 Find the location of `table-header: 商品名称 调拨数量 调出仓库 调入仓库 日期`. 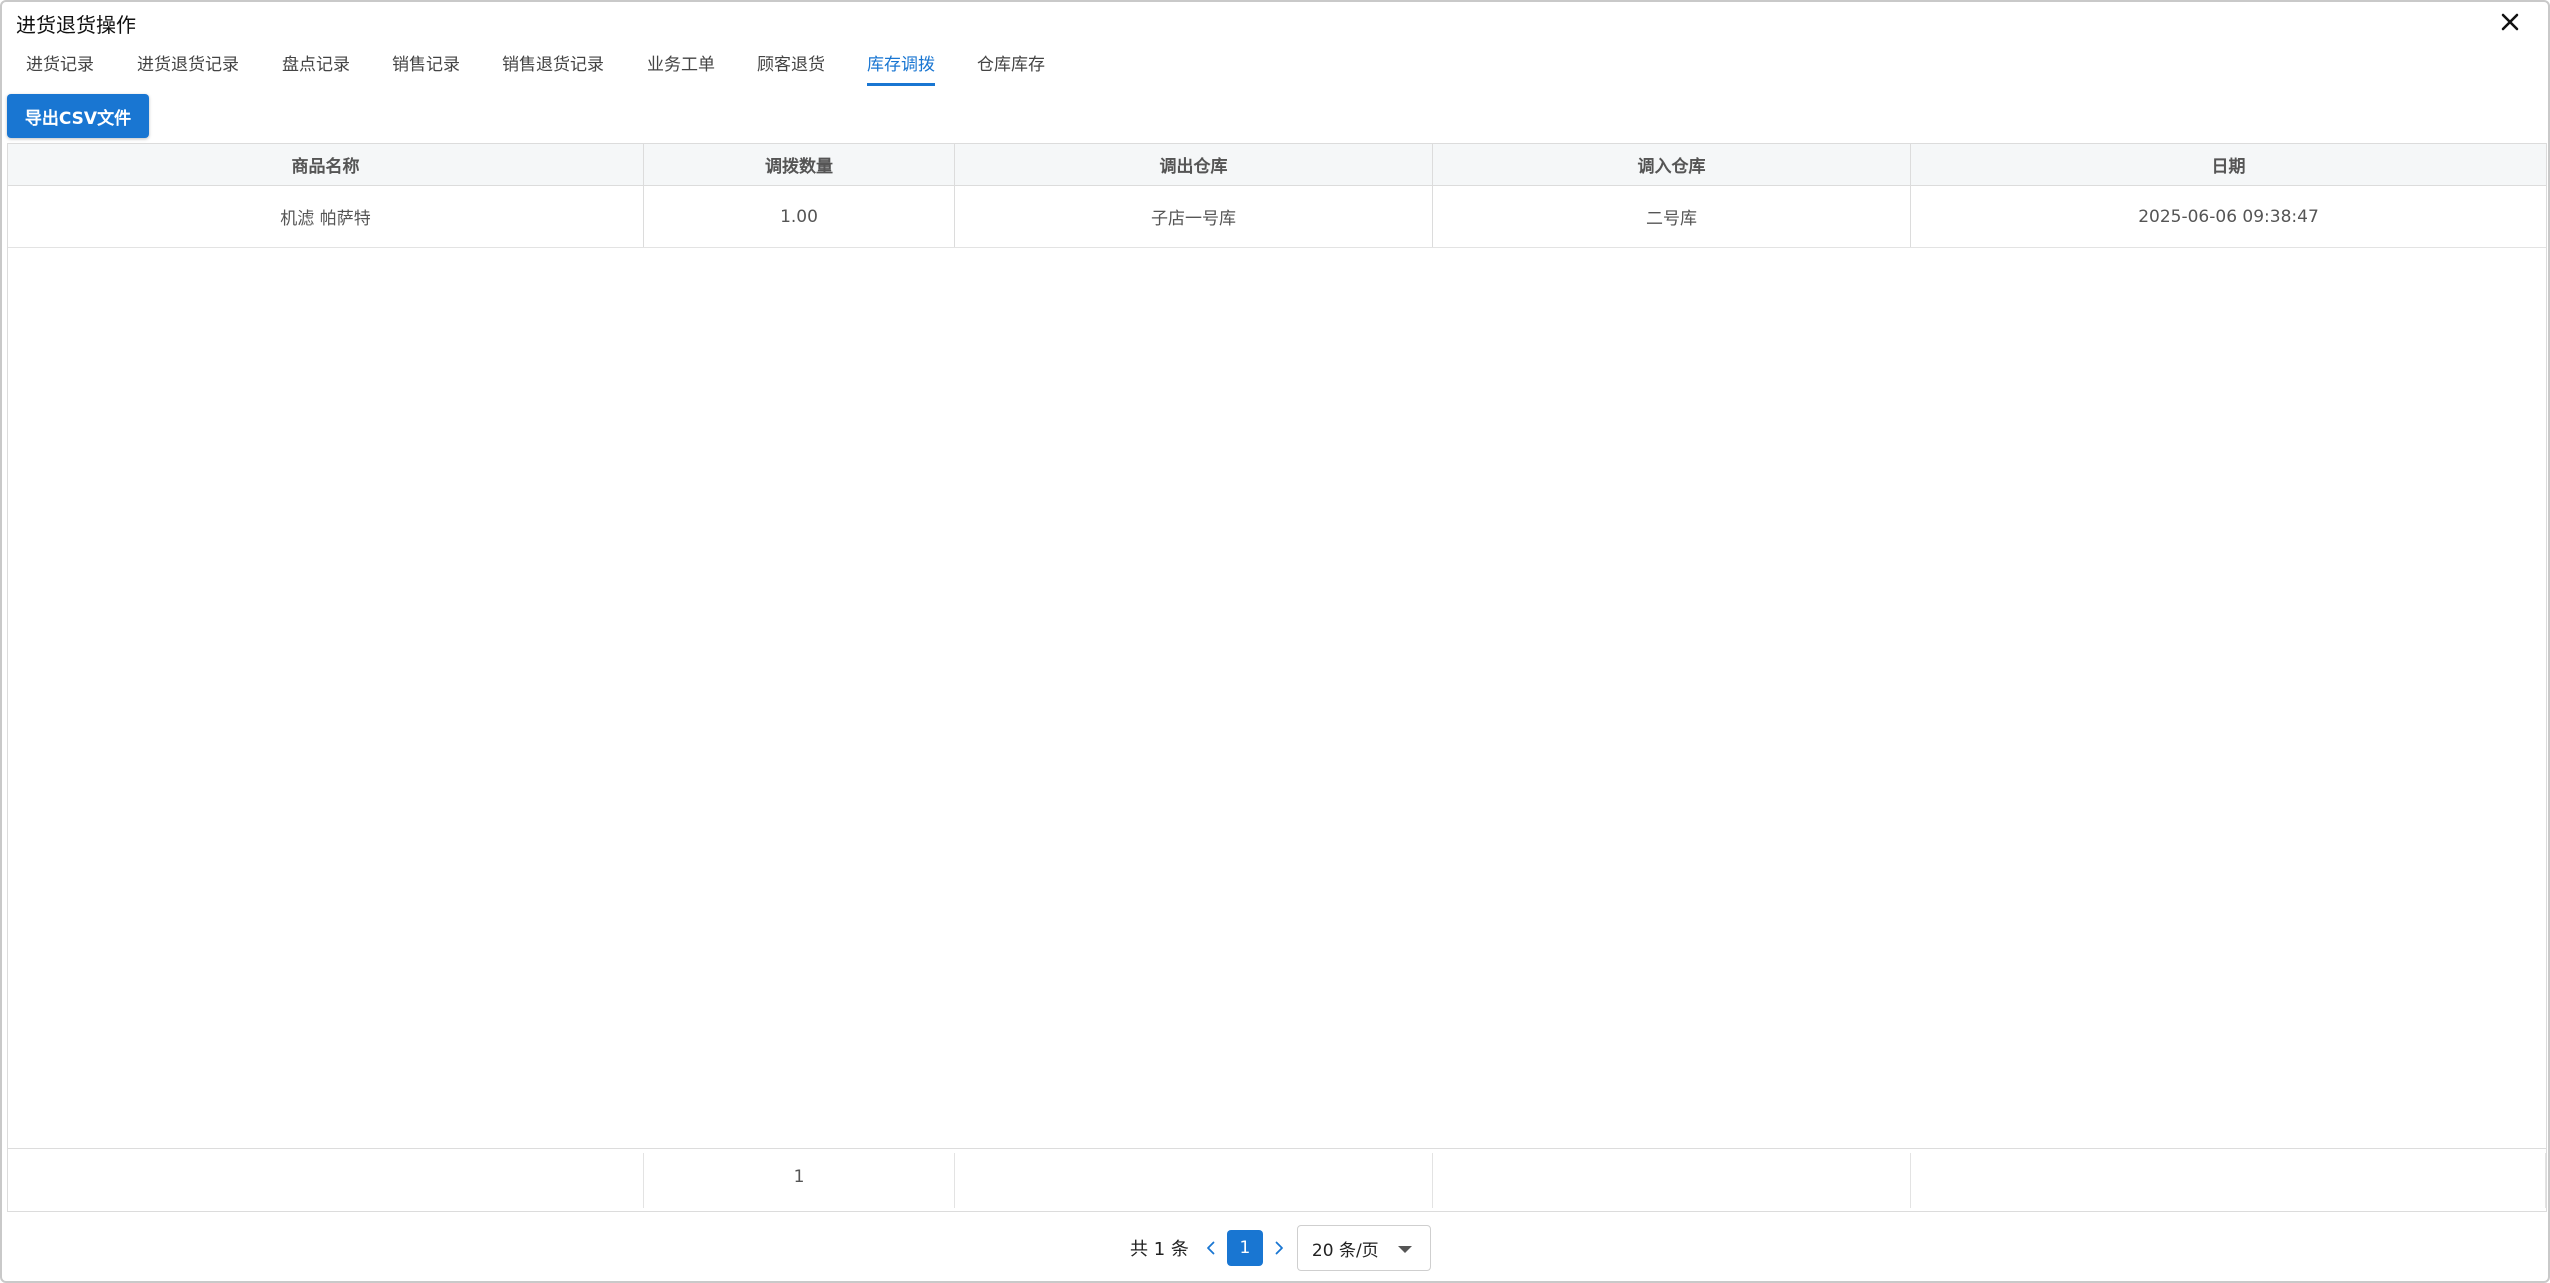

table-header: 商品名称 调拨数量 调出仓库 调入仓库 日期 is located at coordinates (1277, 165).